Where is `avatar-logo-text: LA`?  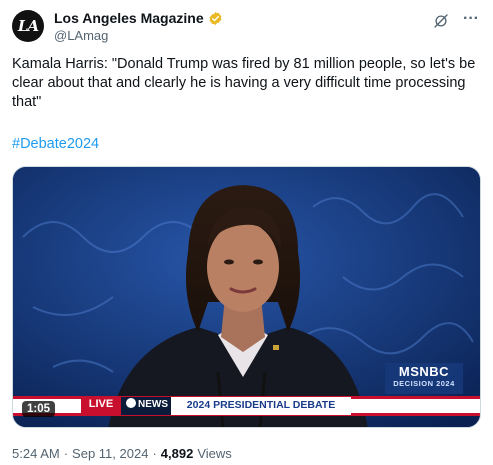 avatar-logo-text: LA is located at coordinates (28, 26).